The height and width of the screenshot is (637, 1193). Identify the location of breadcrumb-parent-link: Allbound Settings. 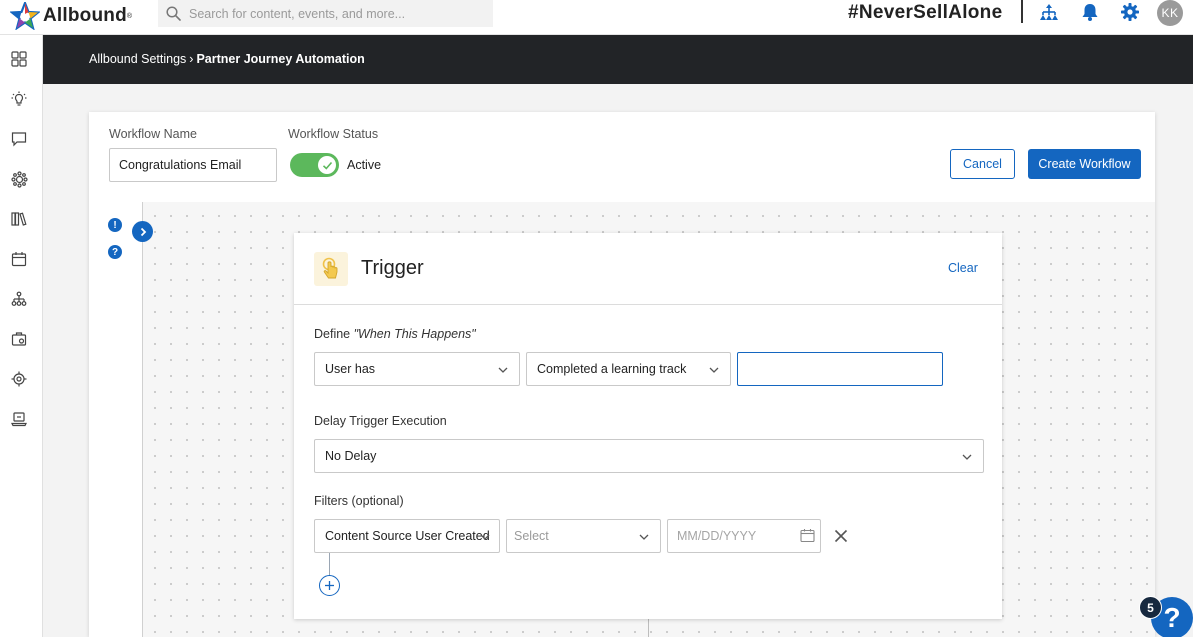
(137, 59).